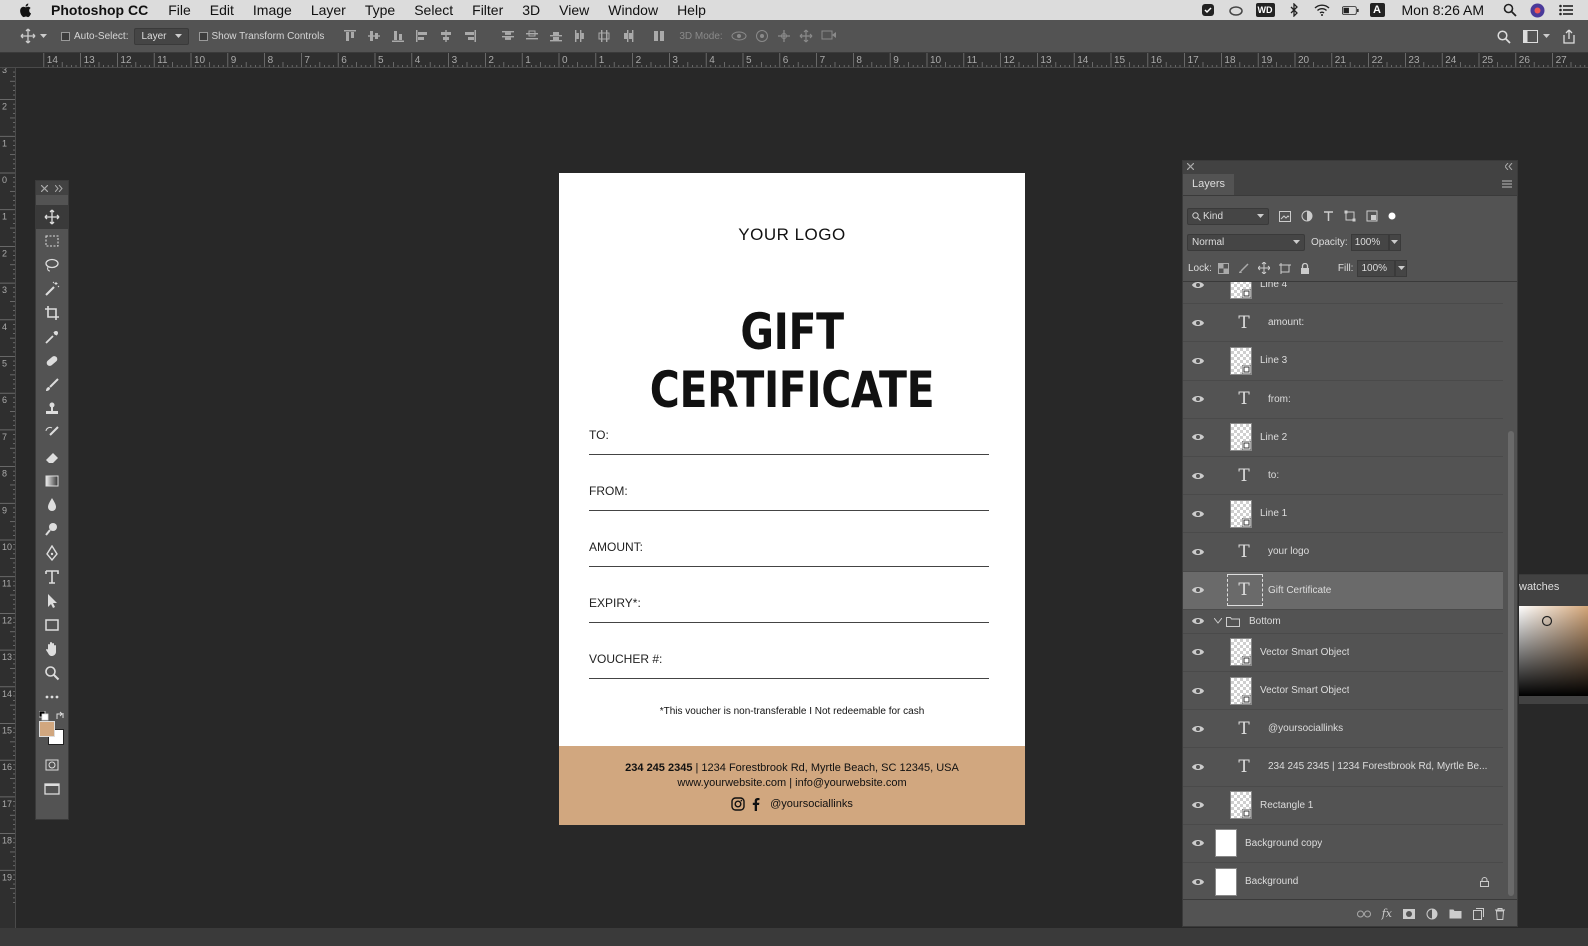 The image size is (1588, 946). What do you see at coordinates (8, 507) in the screenshot?
I see `vertical-ruler: 321012345678910111213141516171819` at bounding box center [8, 507].